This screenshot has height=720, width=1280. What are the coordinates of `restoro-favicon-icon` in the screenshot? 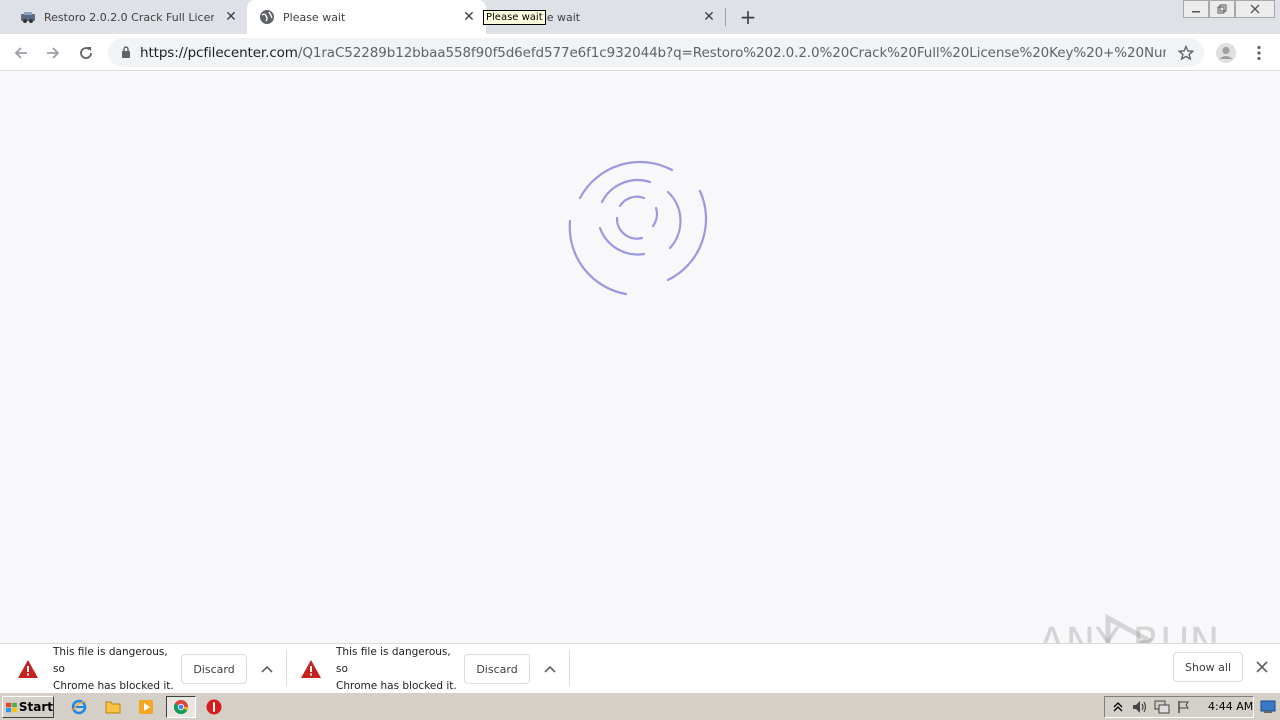 It's located at (28, 17).